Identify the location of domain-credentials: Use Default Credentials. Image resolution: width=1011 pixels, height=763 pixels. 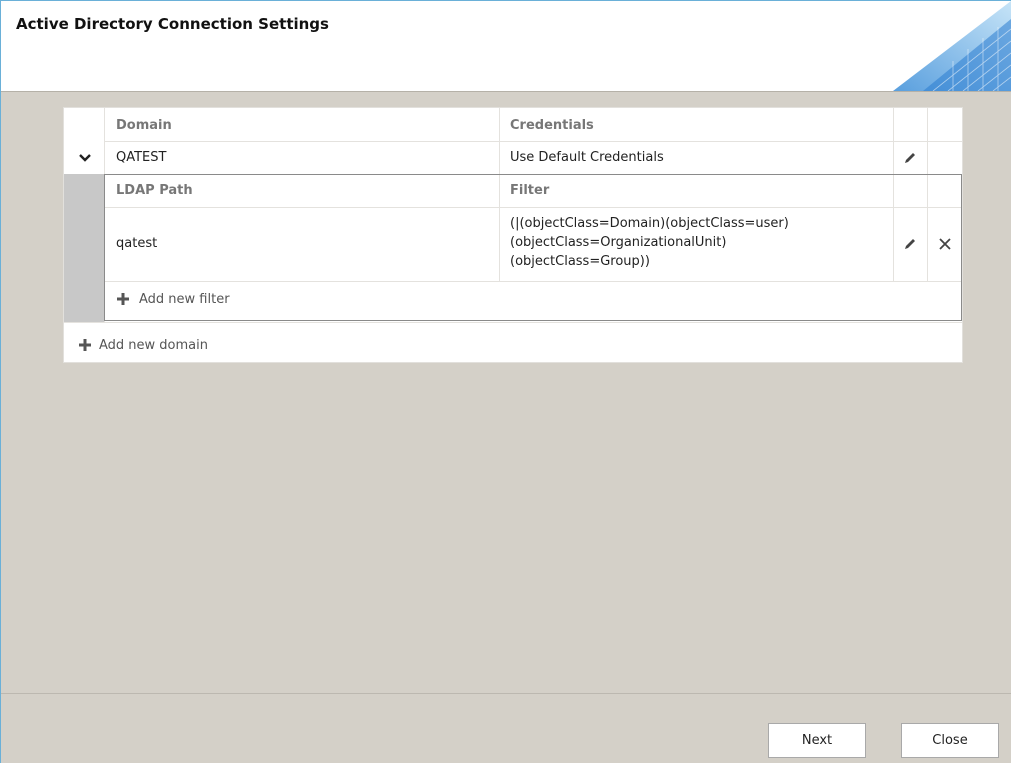
(587, 157).